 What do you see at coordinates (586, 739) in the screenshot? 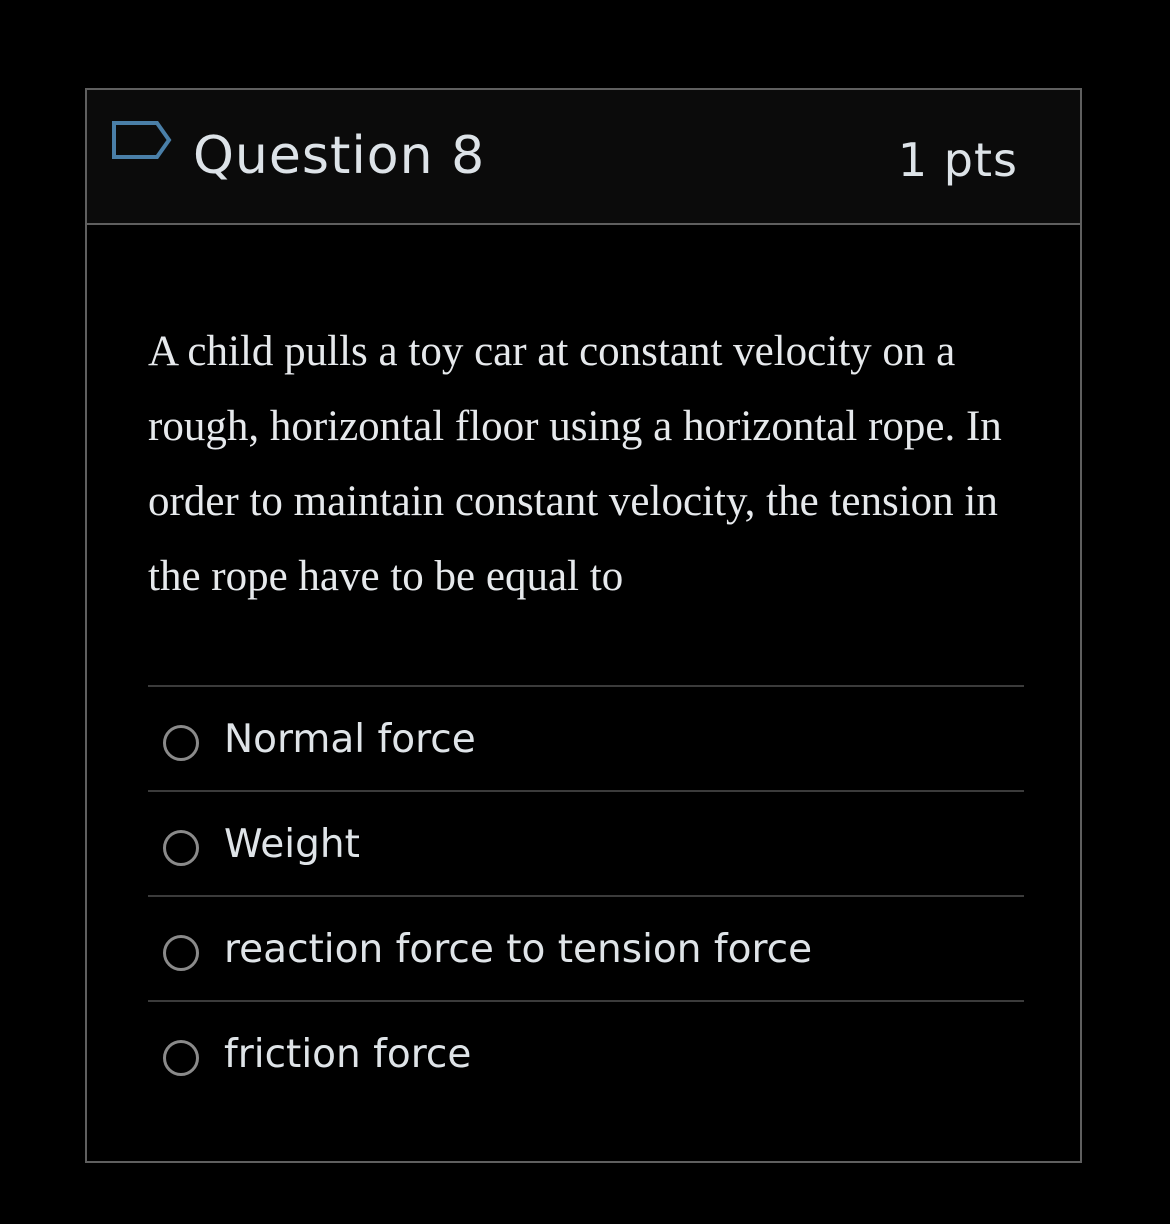
I see `answer-option: Normal force` at bounding box center [586, 739].